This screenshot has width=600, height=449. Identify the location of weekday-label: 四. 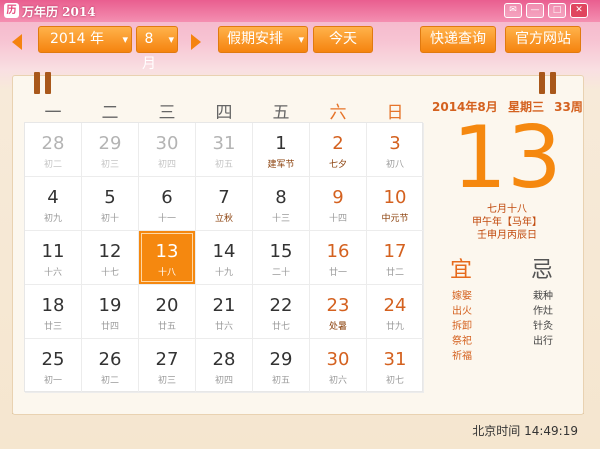
(224, 113).